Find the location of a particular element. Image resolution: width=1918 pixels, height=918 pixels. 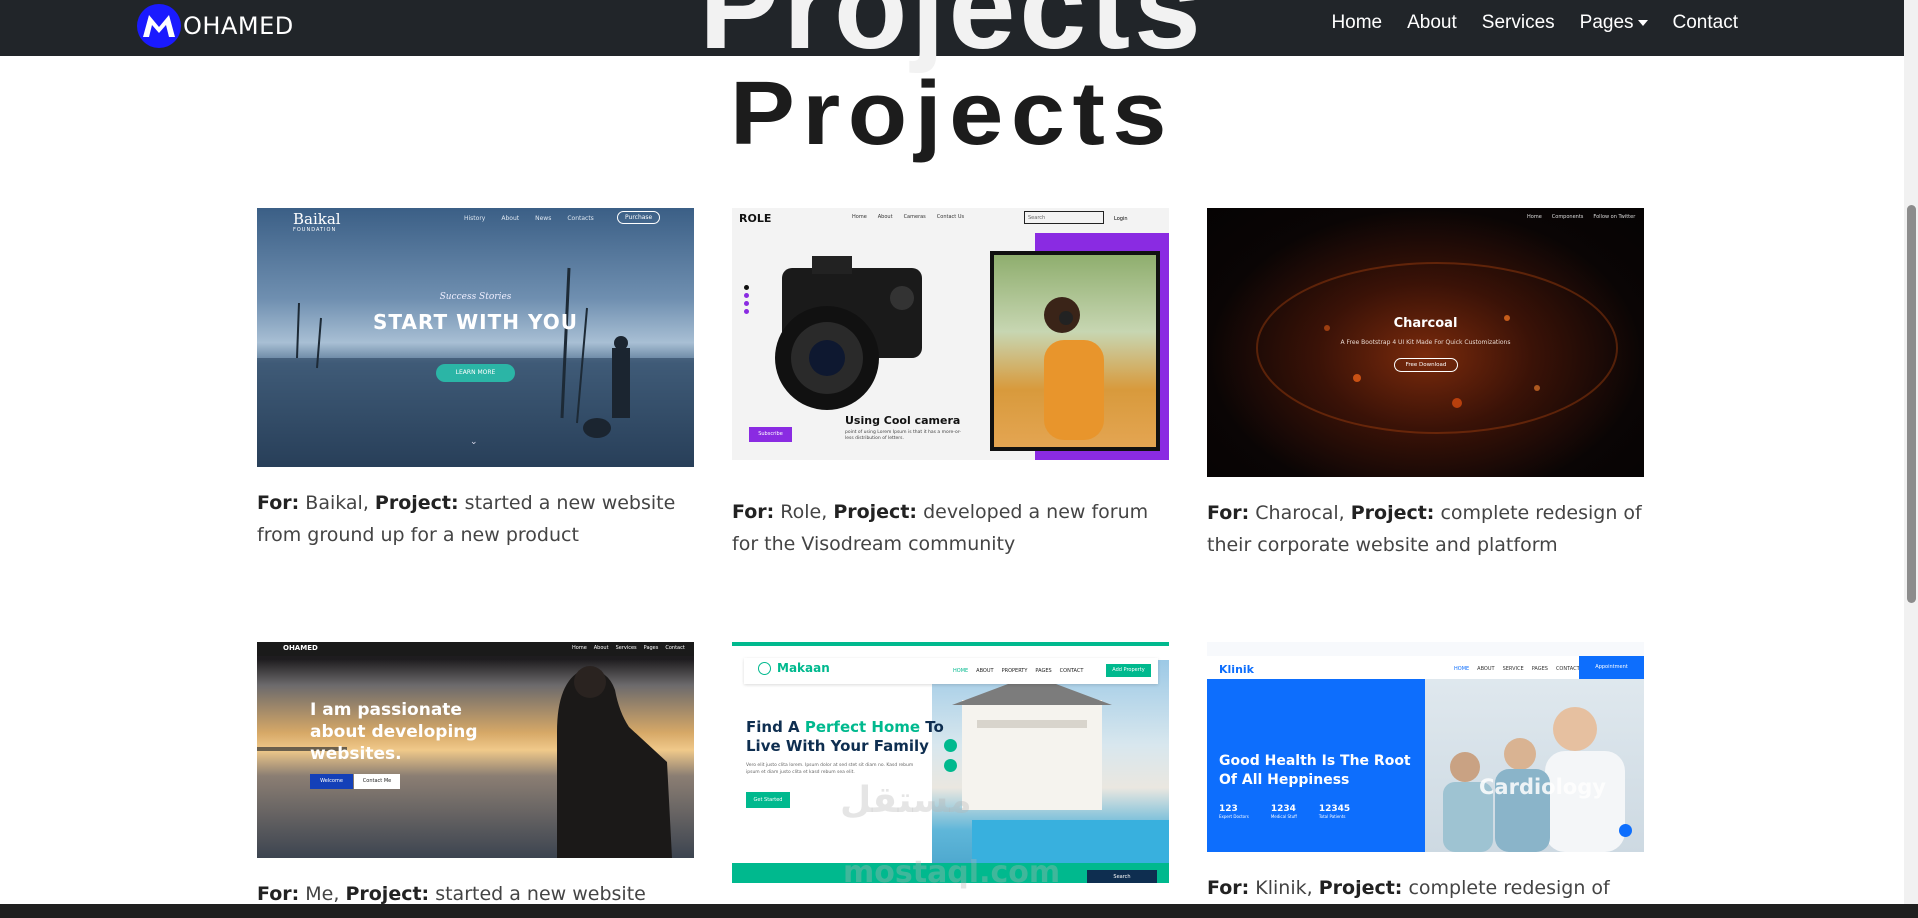

thumb-headline: START WITH YOU is located at coordinates (475, 322).